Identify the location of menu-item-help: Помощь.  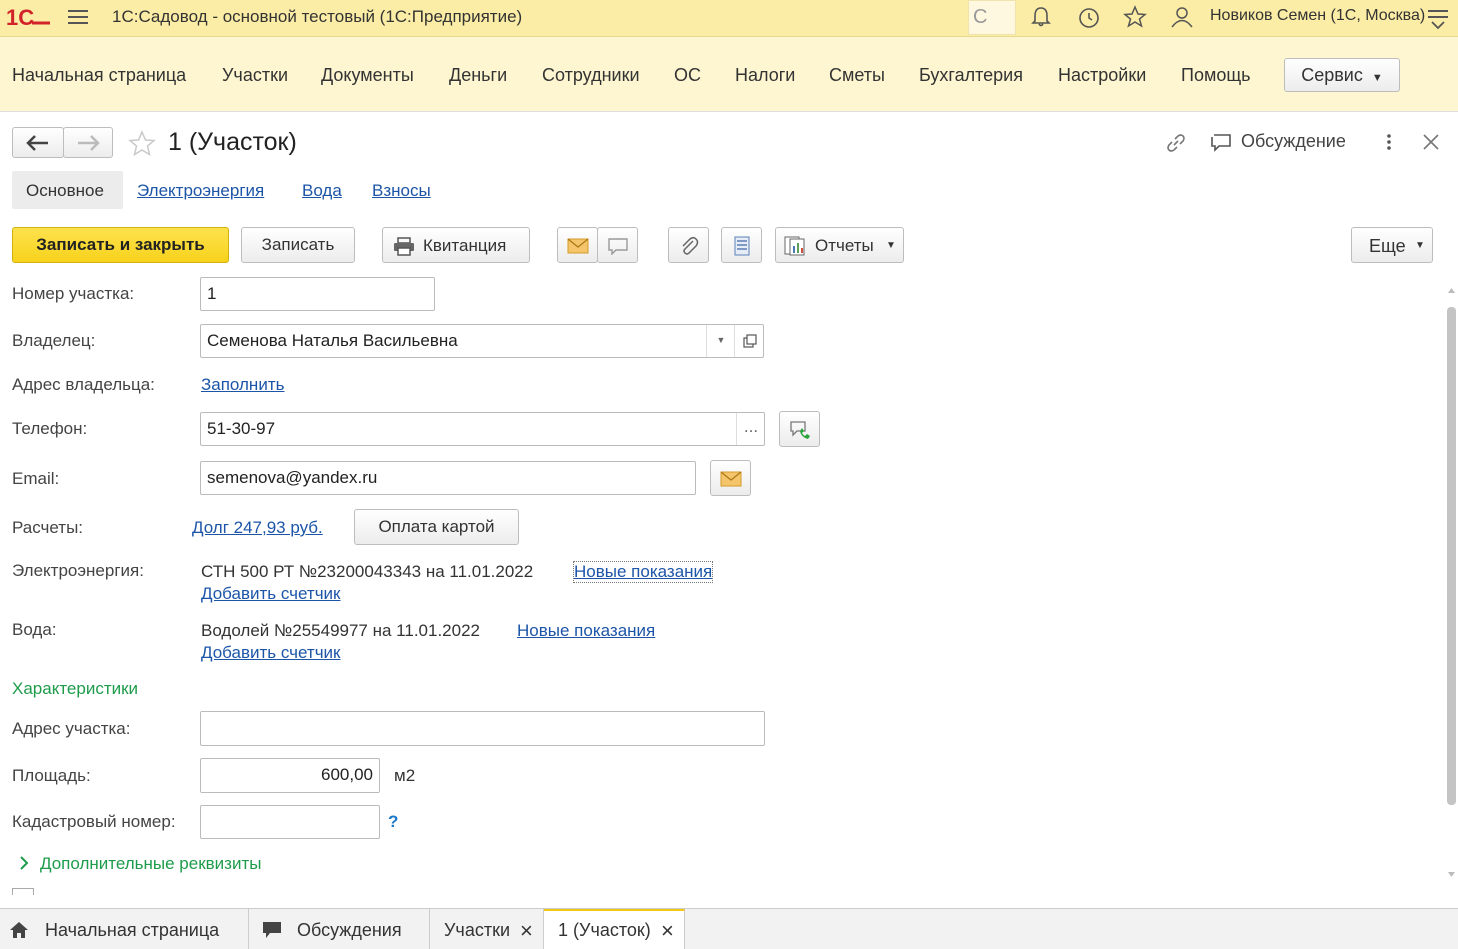
(1216, 75).